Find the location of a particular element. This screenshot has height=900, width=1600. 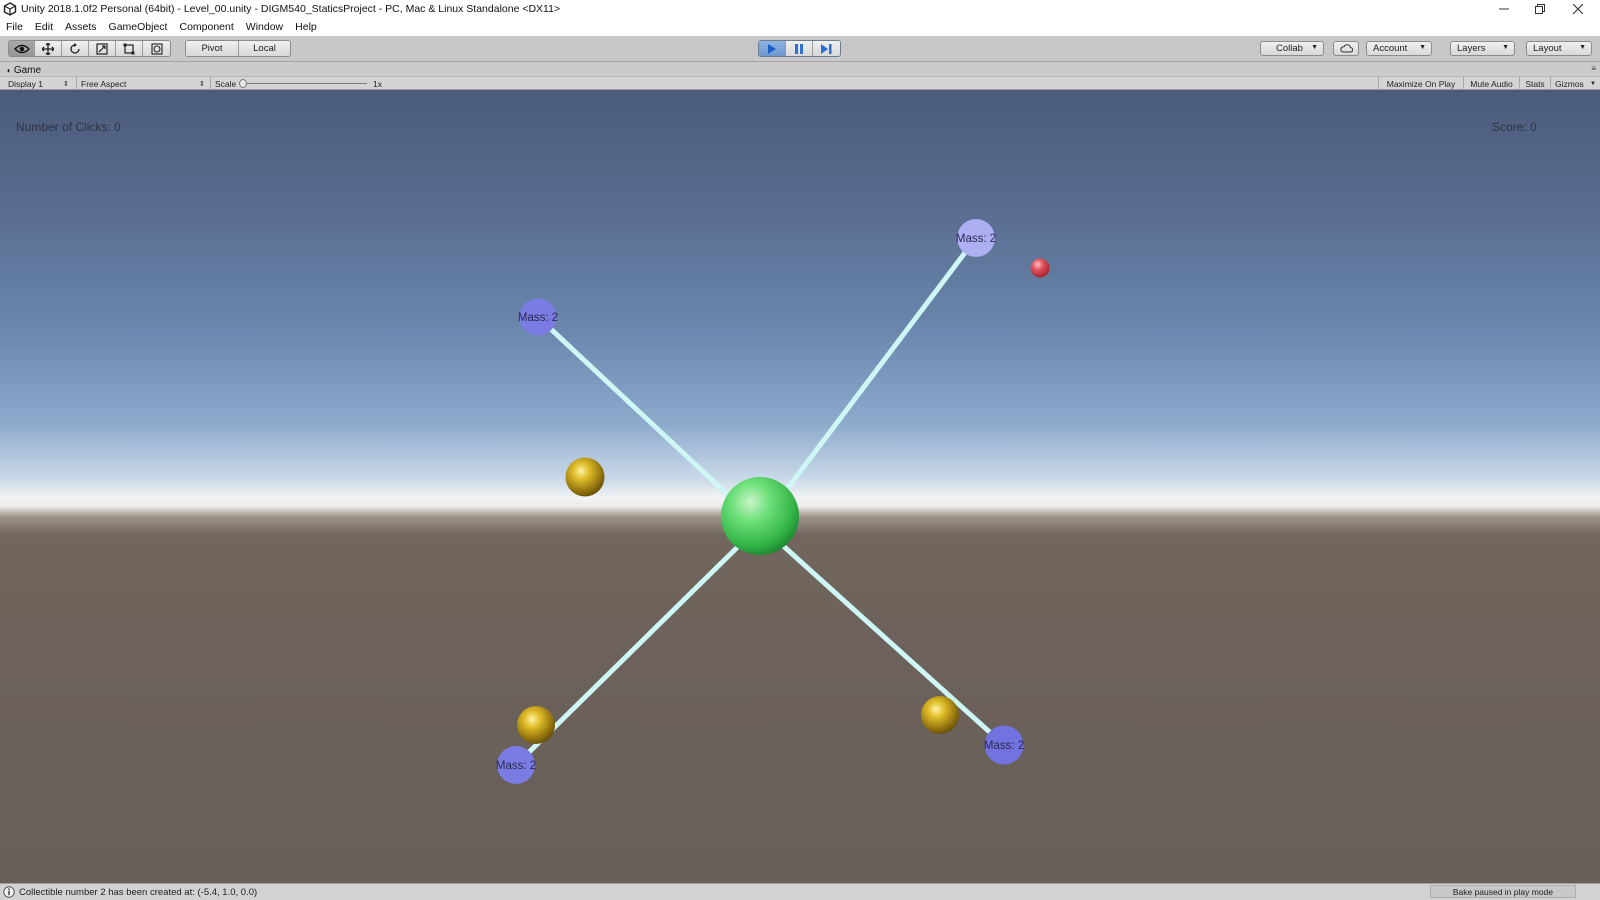

cloud-icon is located at coordinates (1346, 48).